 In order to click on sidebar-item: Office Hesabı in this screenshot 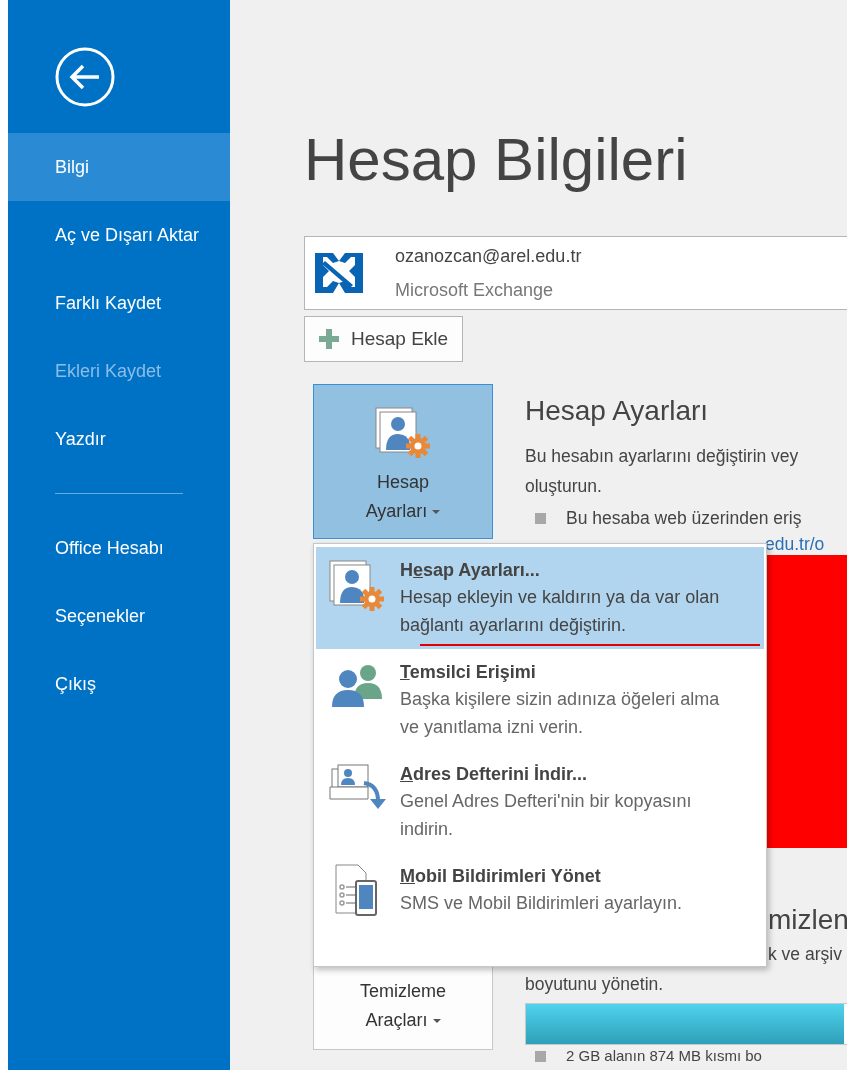, I will do `click(119, 548)`.